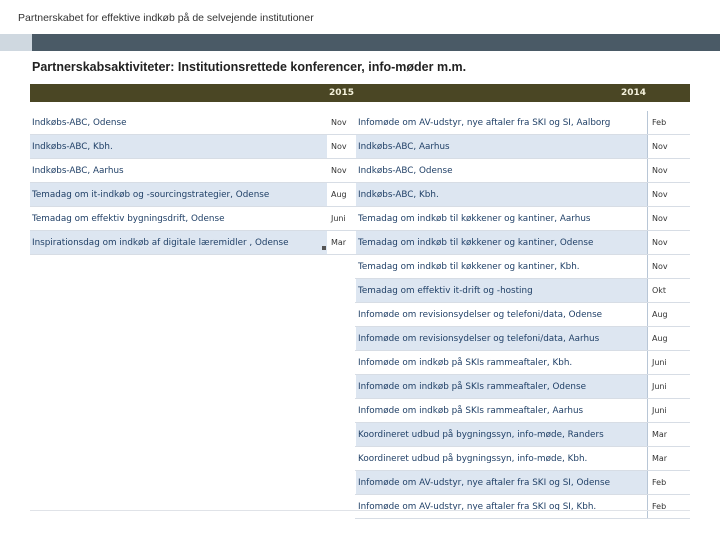 The width and height of the screenshot is (720, 540). What do you see at coordinates (502, 290) in the screenshot?
I see `activity-name: Temadag om effektiv it-drift og -hosting` at bounding box center [502, 290].